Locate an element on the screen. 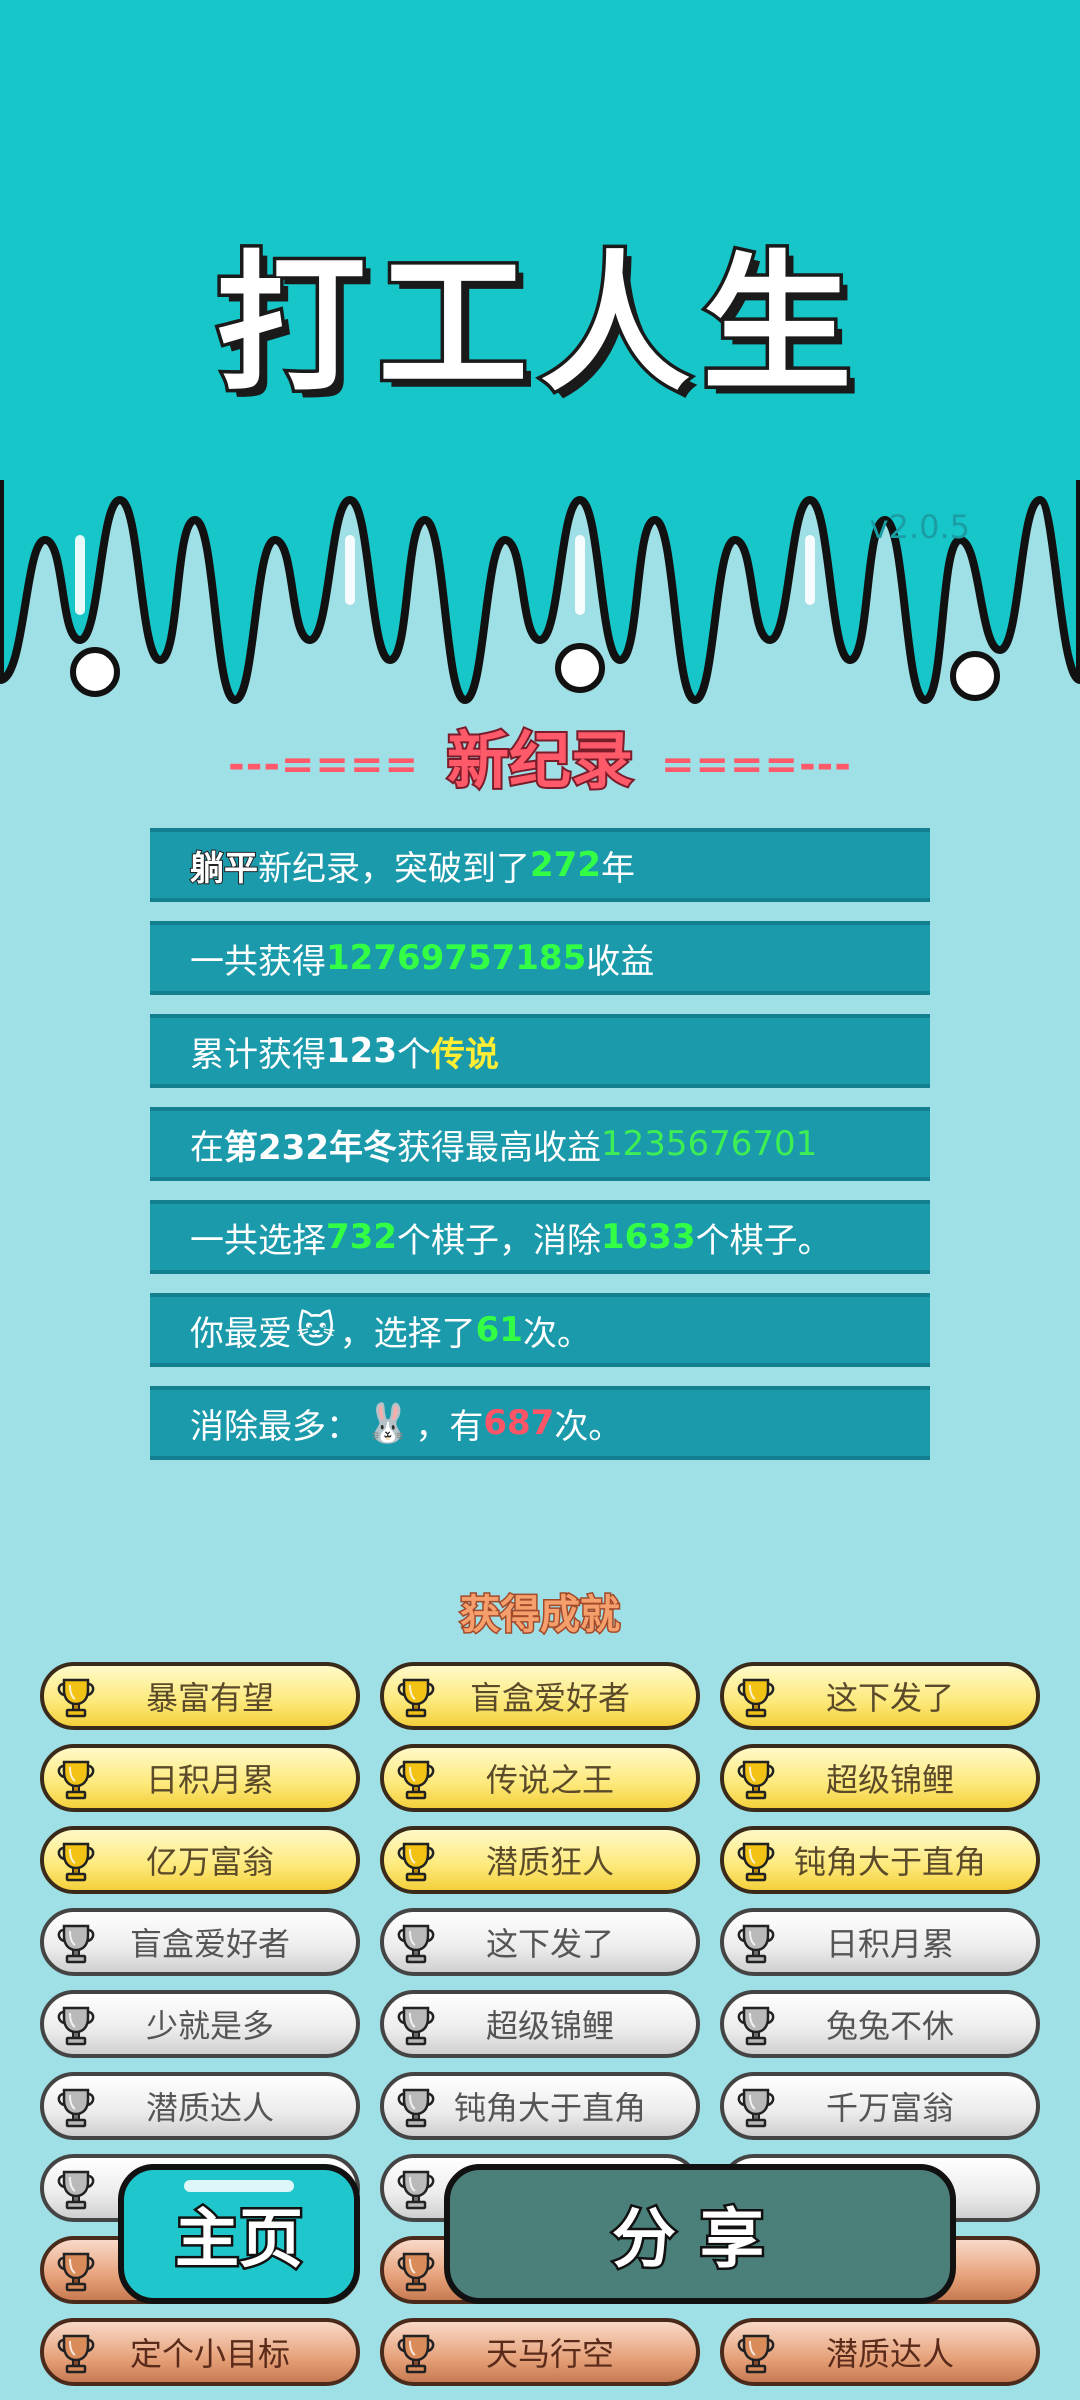 This screenshot has height=2400, width=1080. achievement-badge: 兔兔不休 is located at coordinates (880, 2024).